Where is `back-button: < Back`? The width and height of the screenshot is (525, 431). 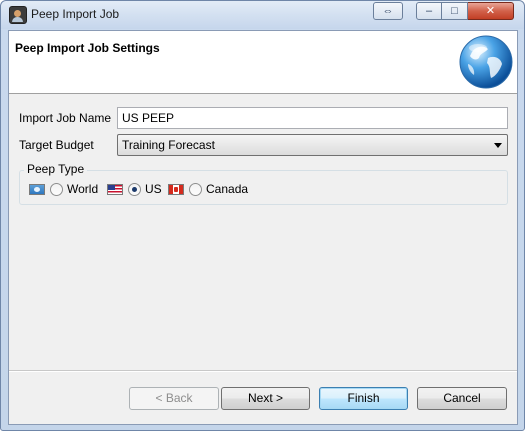 back-button: < Back is located at coordinates (174, 398).